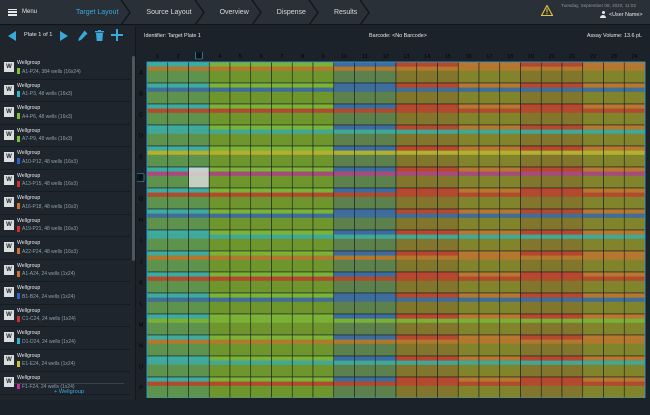  Describe the element at coordinates (30, 12) in the screenshot. I see `menu-button: Menu` at that location.